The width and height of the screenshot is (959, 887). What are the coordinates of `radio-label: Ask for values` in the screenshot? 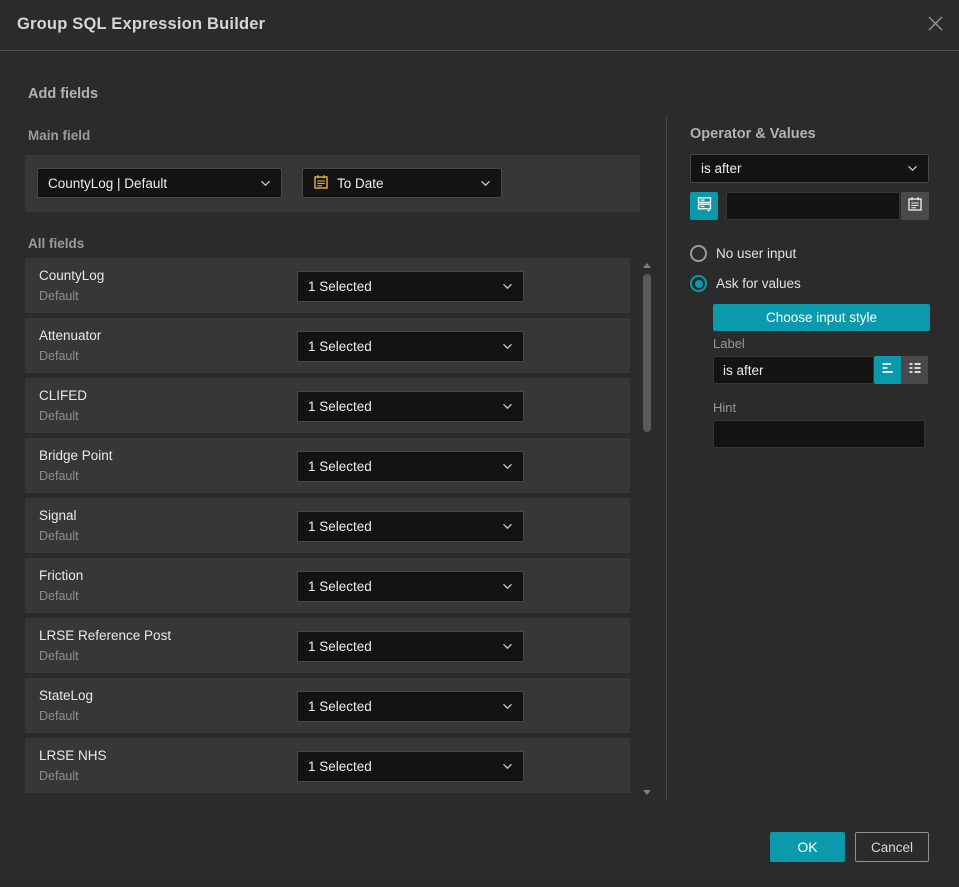 It's located at (758, 283).